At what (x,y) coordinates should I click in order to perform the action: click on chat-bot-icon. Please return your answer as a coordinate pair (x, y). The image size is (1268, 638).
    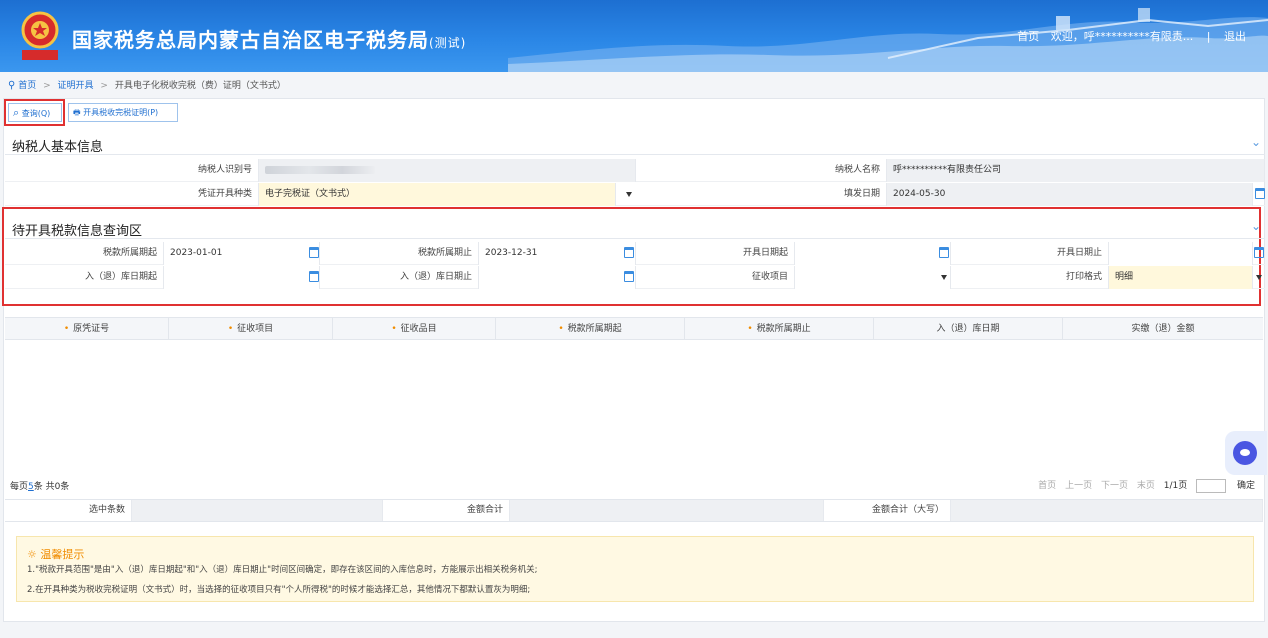
    Looking at the image, I should click on (1245, 453).